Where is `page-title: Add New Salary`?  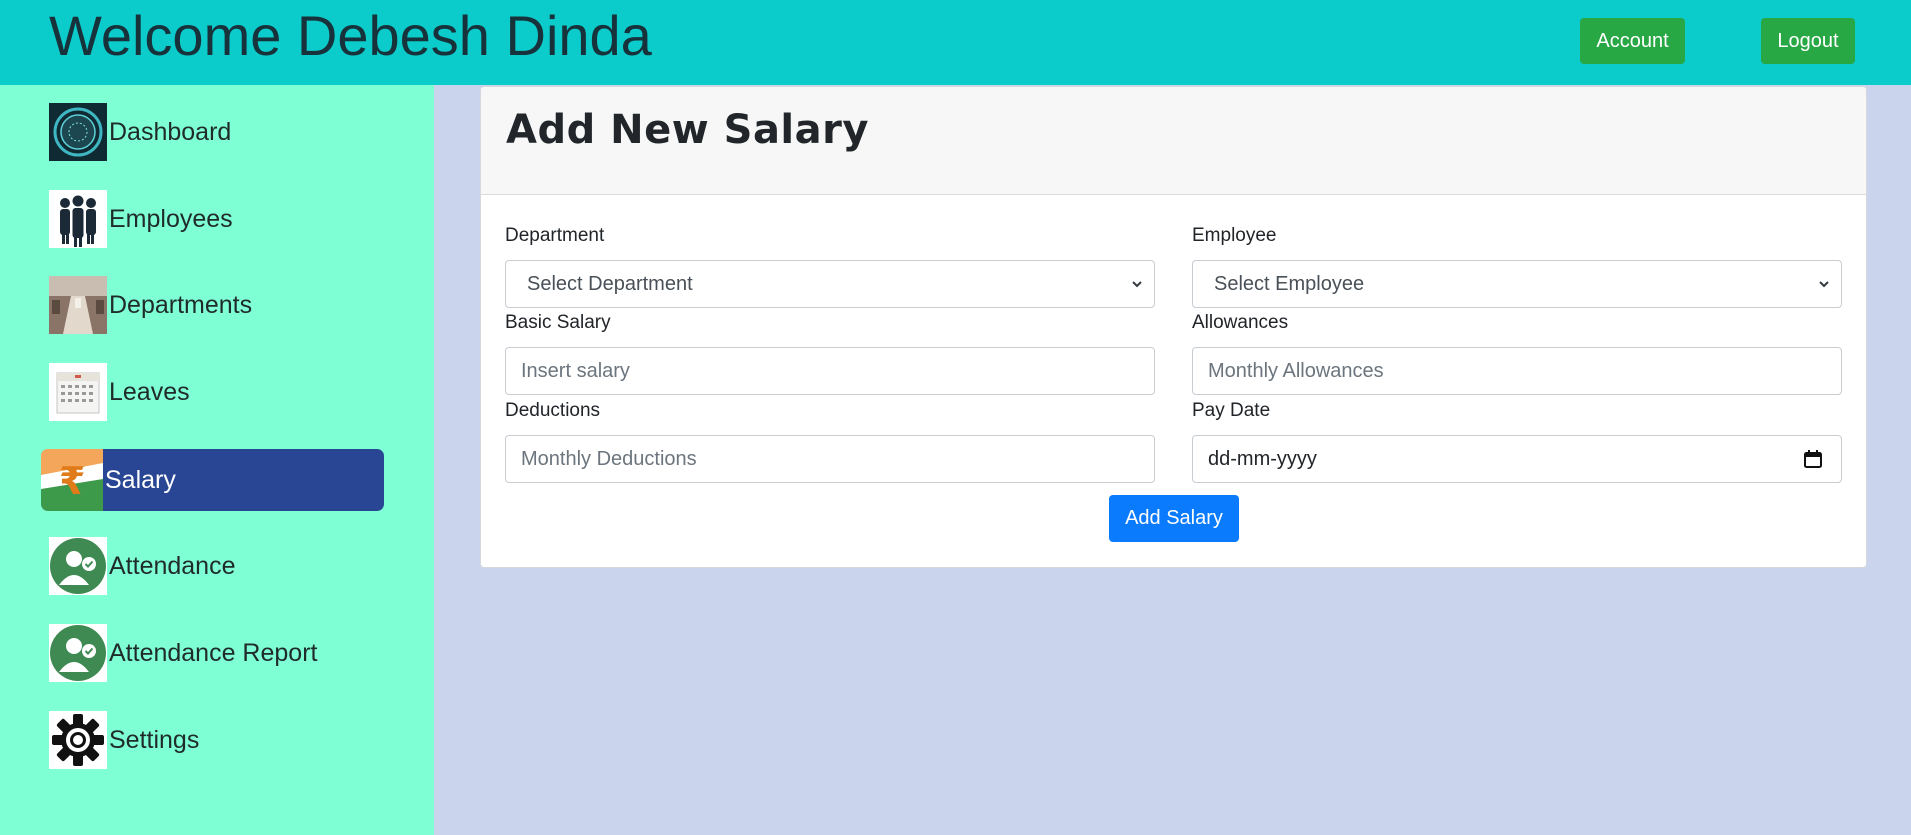
page-title: Add New Salary is located at coordinates (687, 130).